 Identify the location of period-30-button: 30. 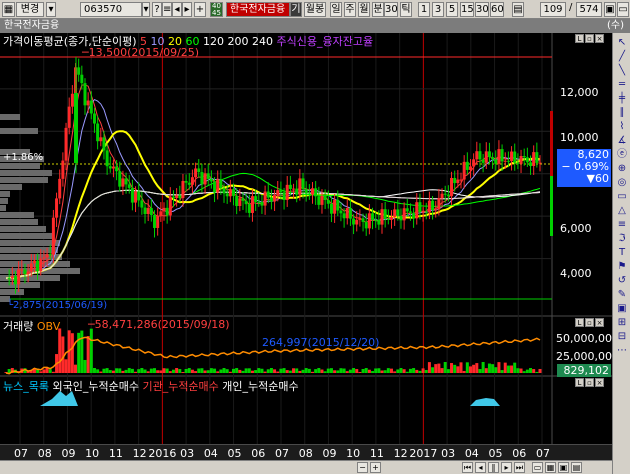
(482, 9).